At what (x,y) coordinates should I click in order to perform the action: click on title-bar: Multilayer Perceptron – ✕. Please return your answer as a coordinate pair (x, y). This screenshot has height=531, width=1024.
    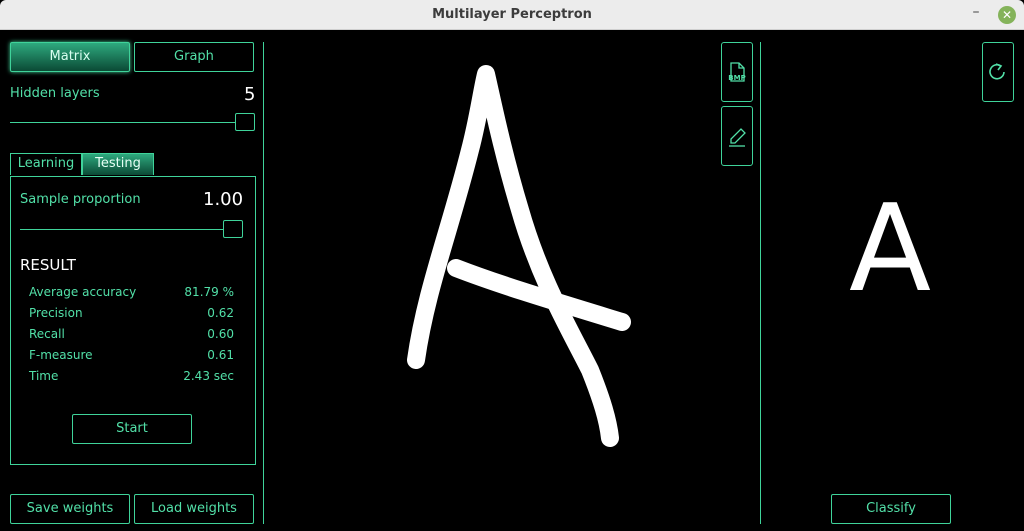
    Looking at the image, I should click on (512, 15).